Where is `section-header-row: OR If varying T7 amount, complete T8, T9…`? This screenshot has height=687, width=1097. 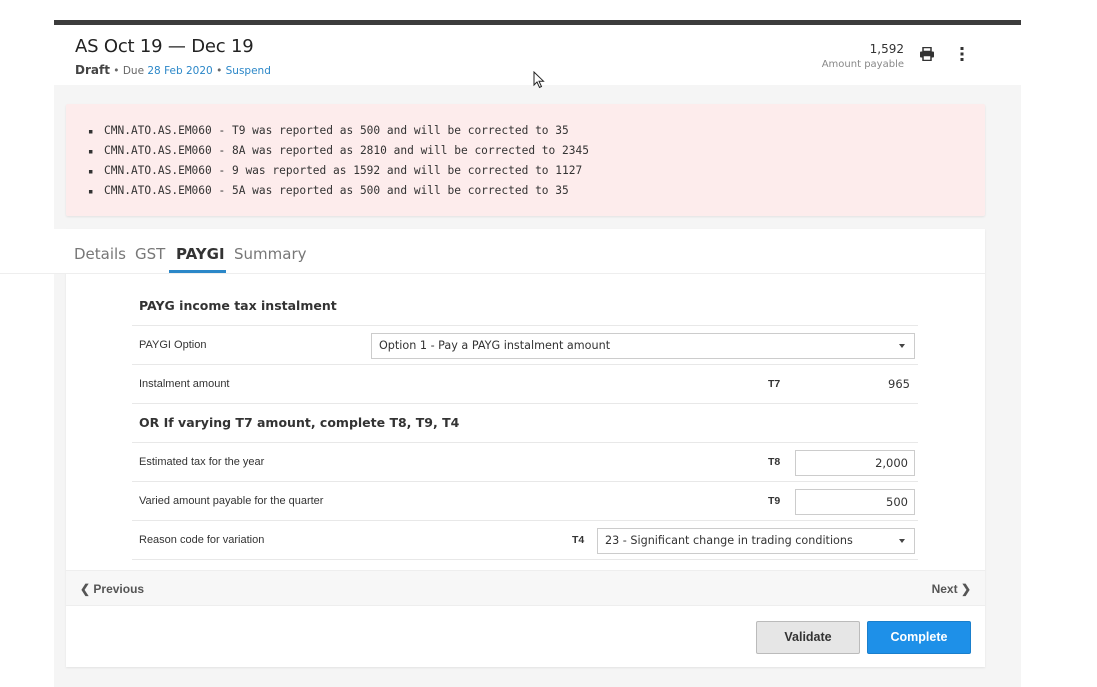
section-header-row: OR If varying T7 amount, complete T8, T9… is located at coordinates (525, 423).